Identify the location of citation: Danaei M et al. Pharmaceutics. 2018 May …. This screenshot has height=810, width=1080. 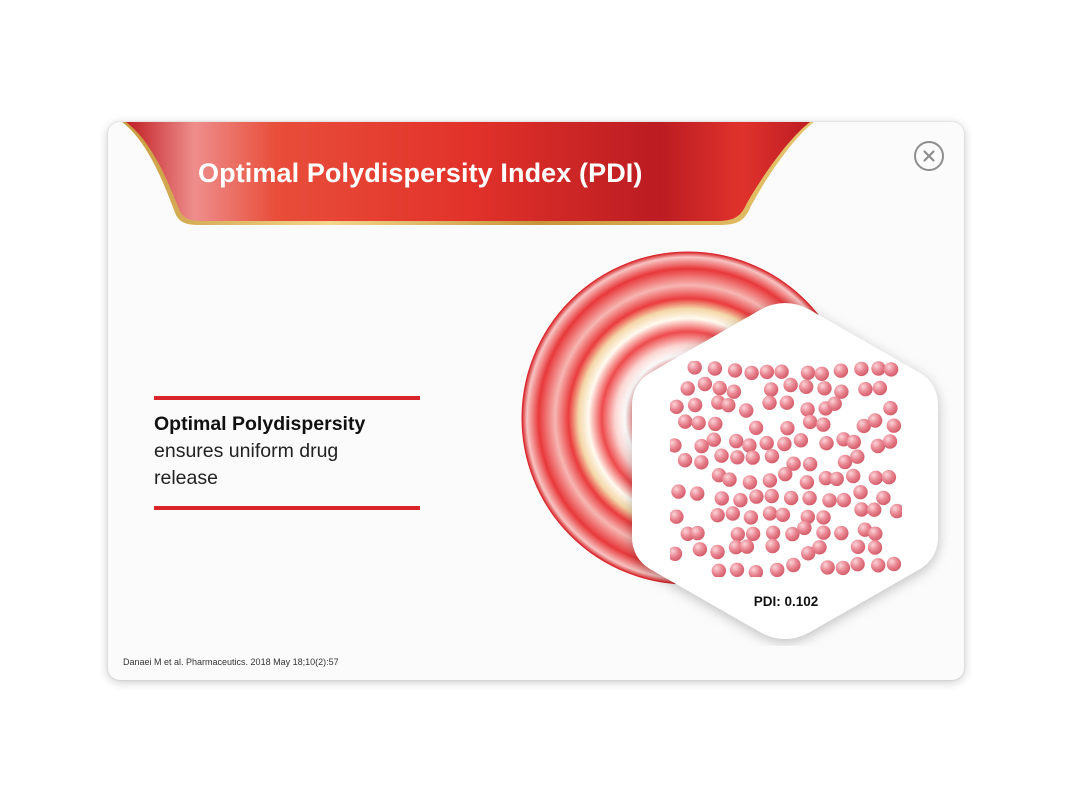
(231, 662).